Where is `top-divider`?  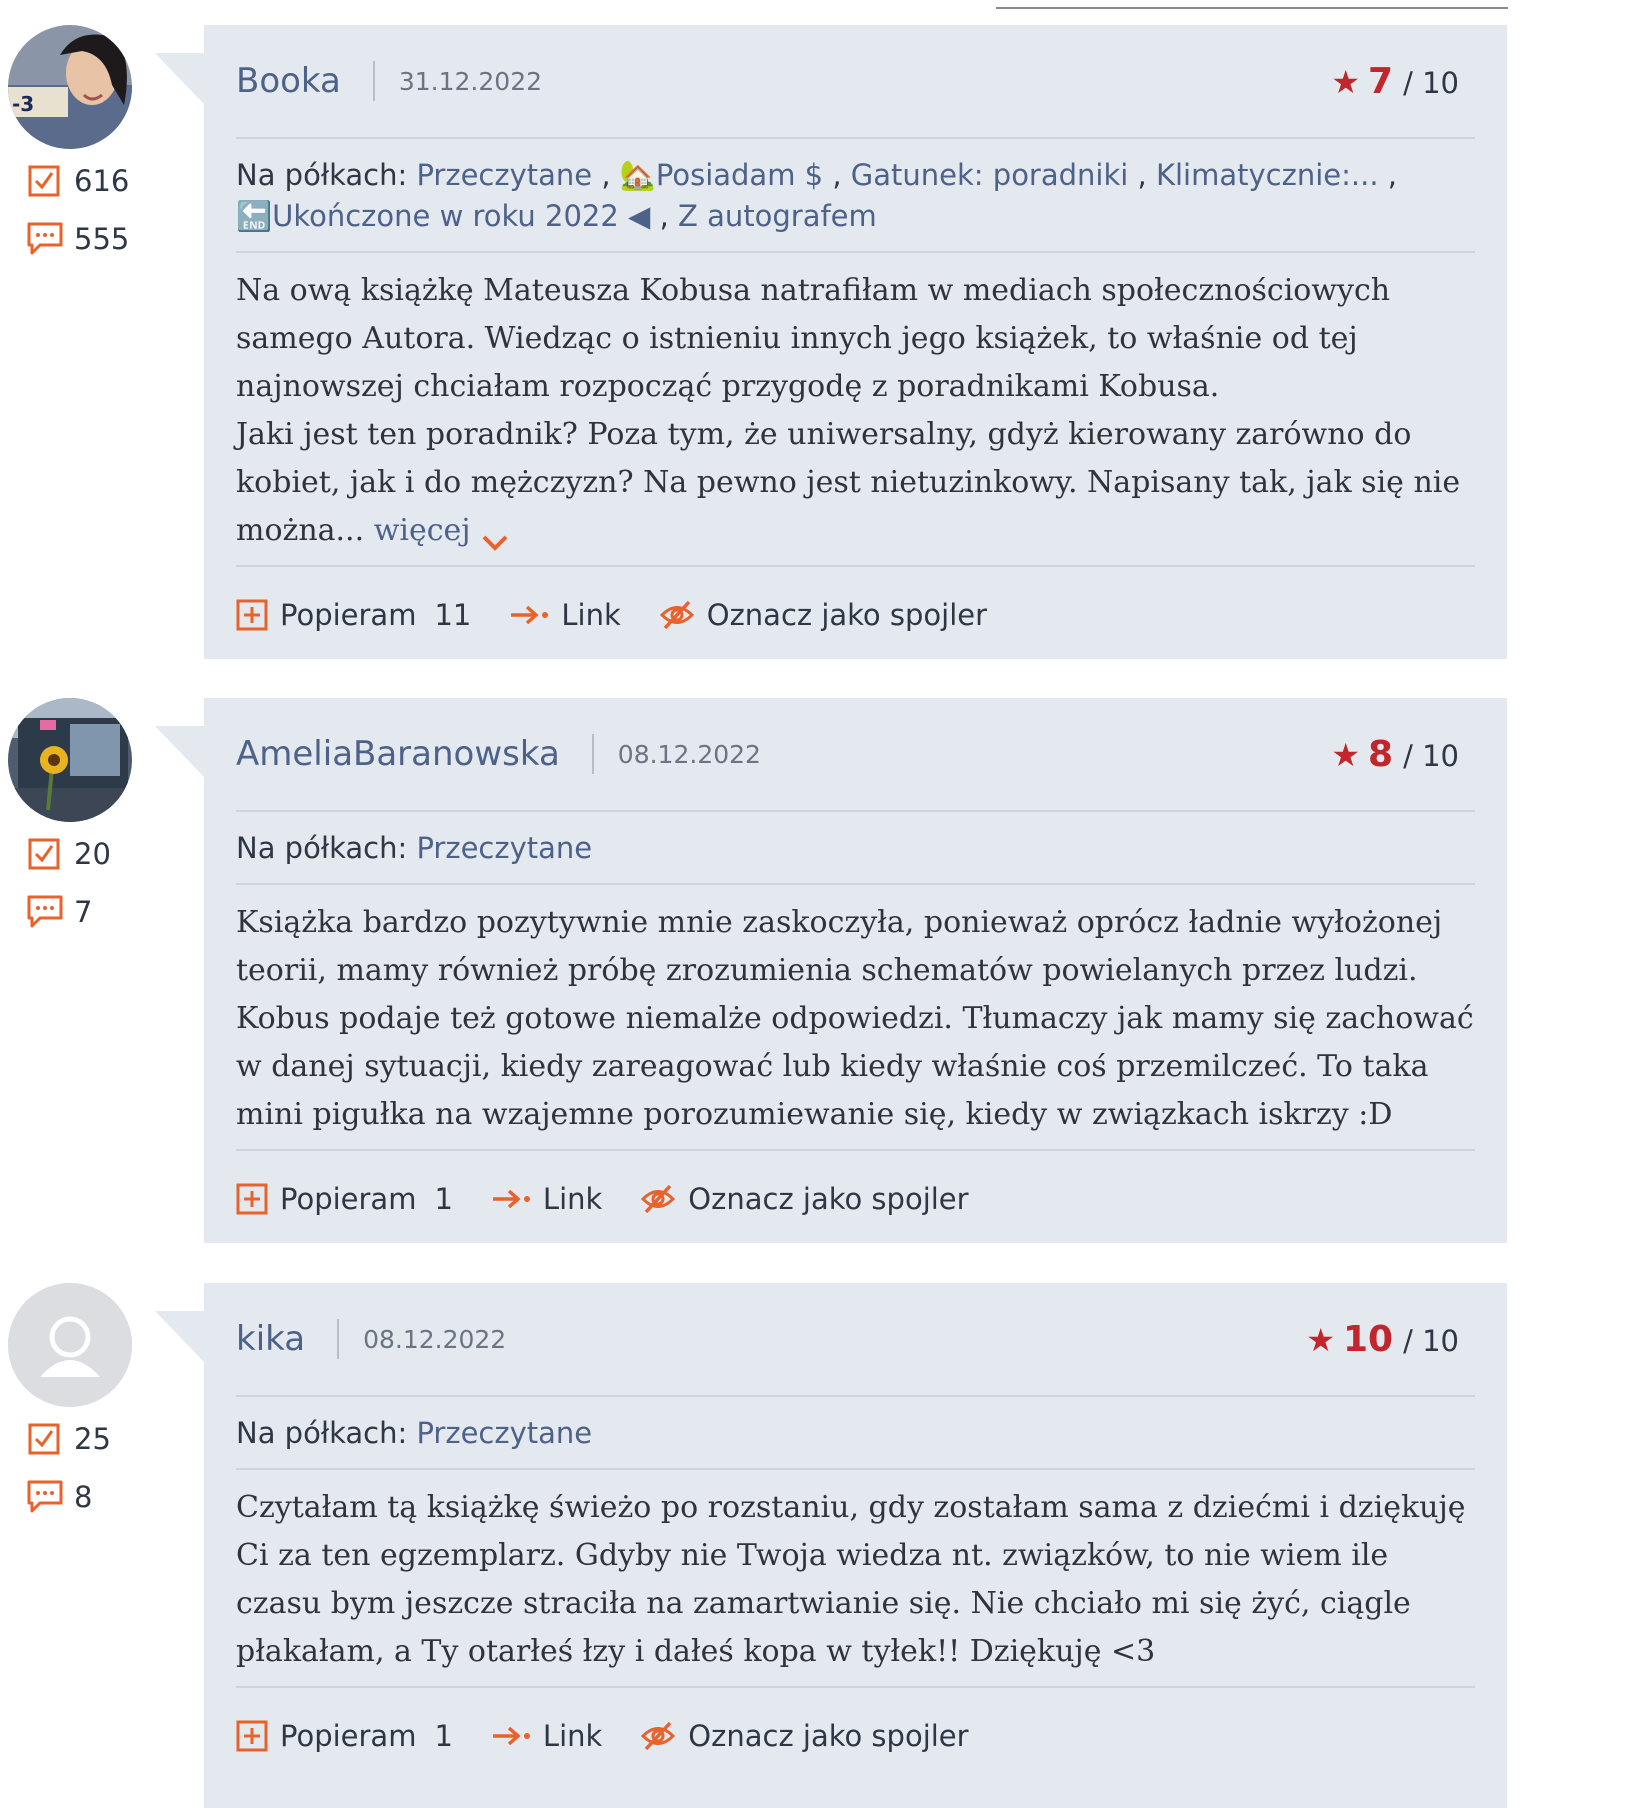
top-divider is located at coordinates (1252, 8).